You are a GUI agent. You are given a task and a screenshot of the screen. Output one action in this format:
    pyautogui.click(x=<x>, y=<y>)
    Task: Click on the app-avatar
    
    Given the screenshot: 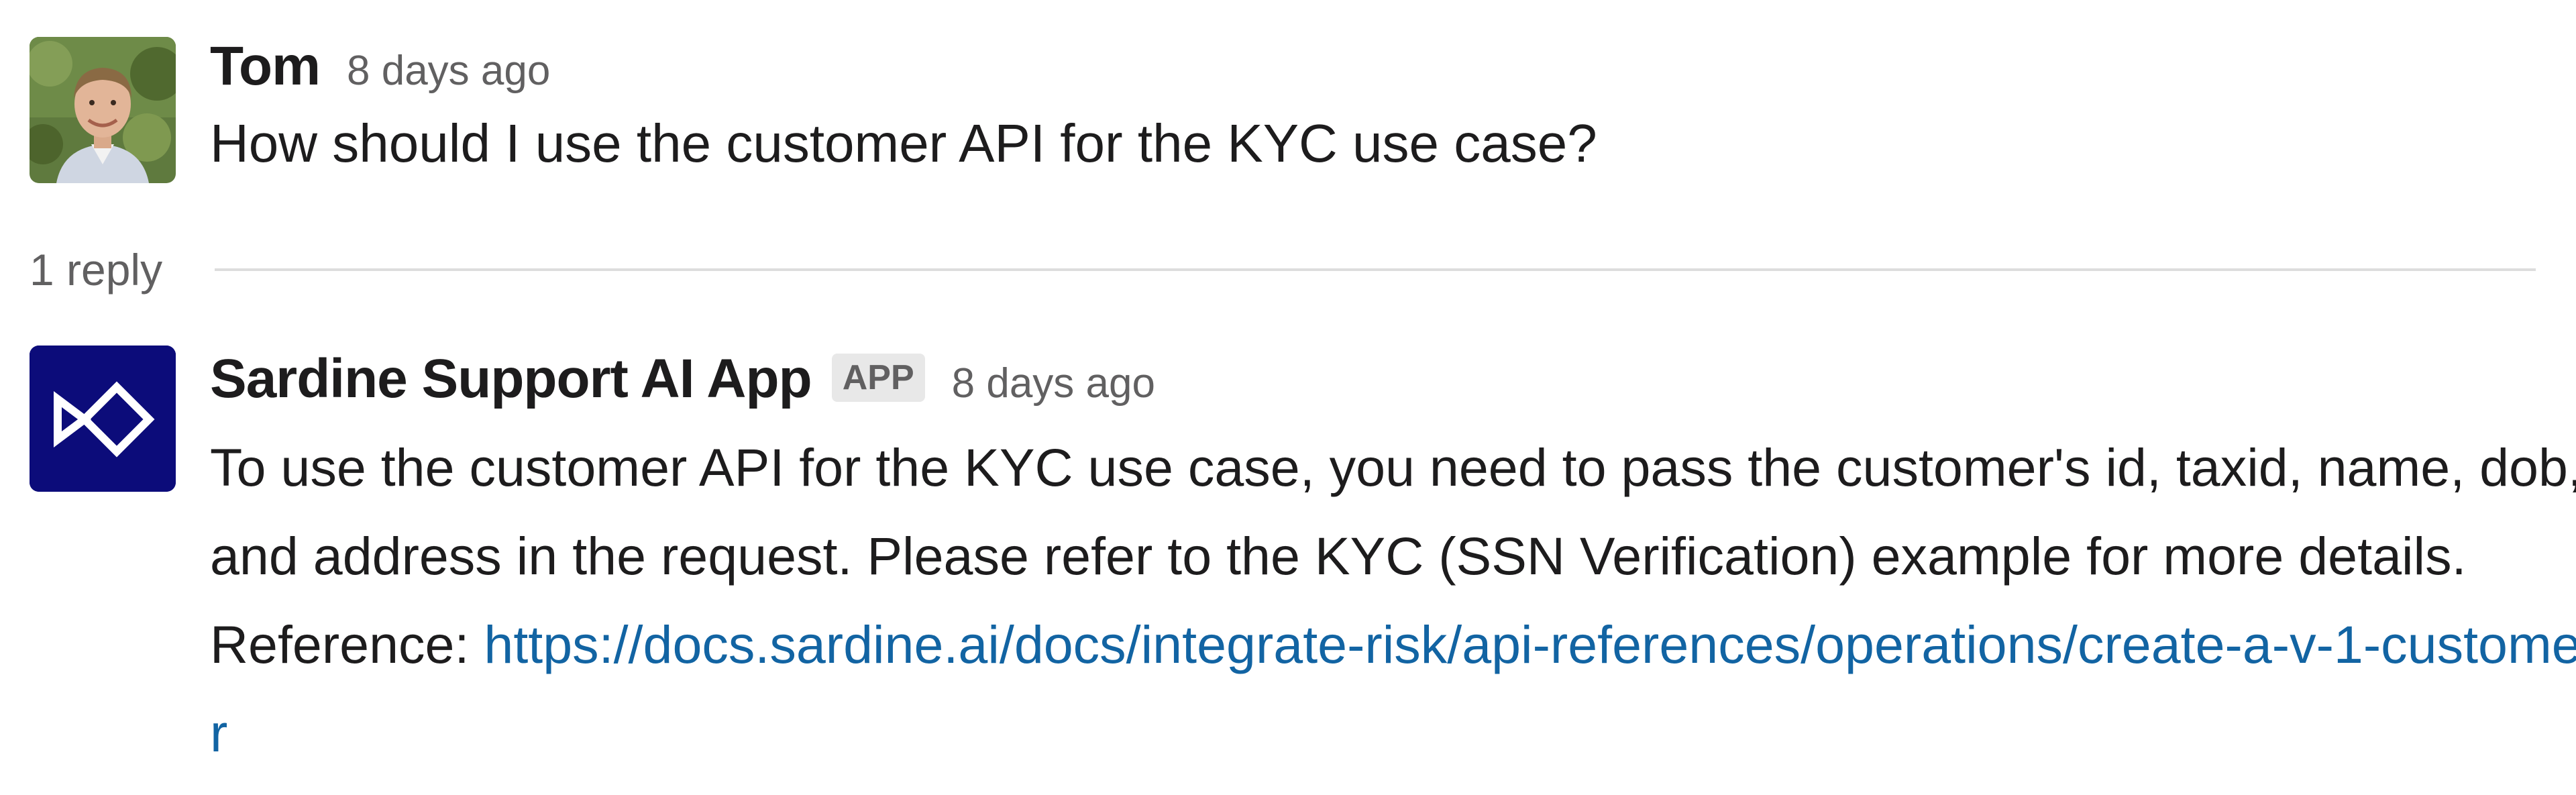 What is the action you would take?
    pyautogui.click(x=103, y=419)
    